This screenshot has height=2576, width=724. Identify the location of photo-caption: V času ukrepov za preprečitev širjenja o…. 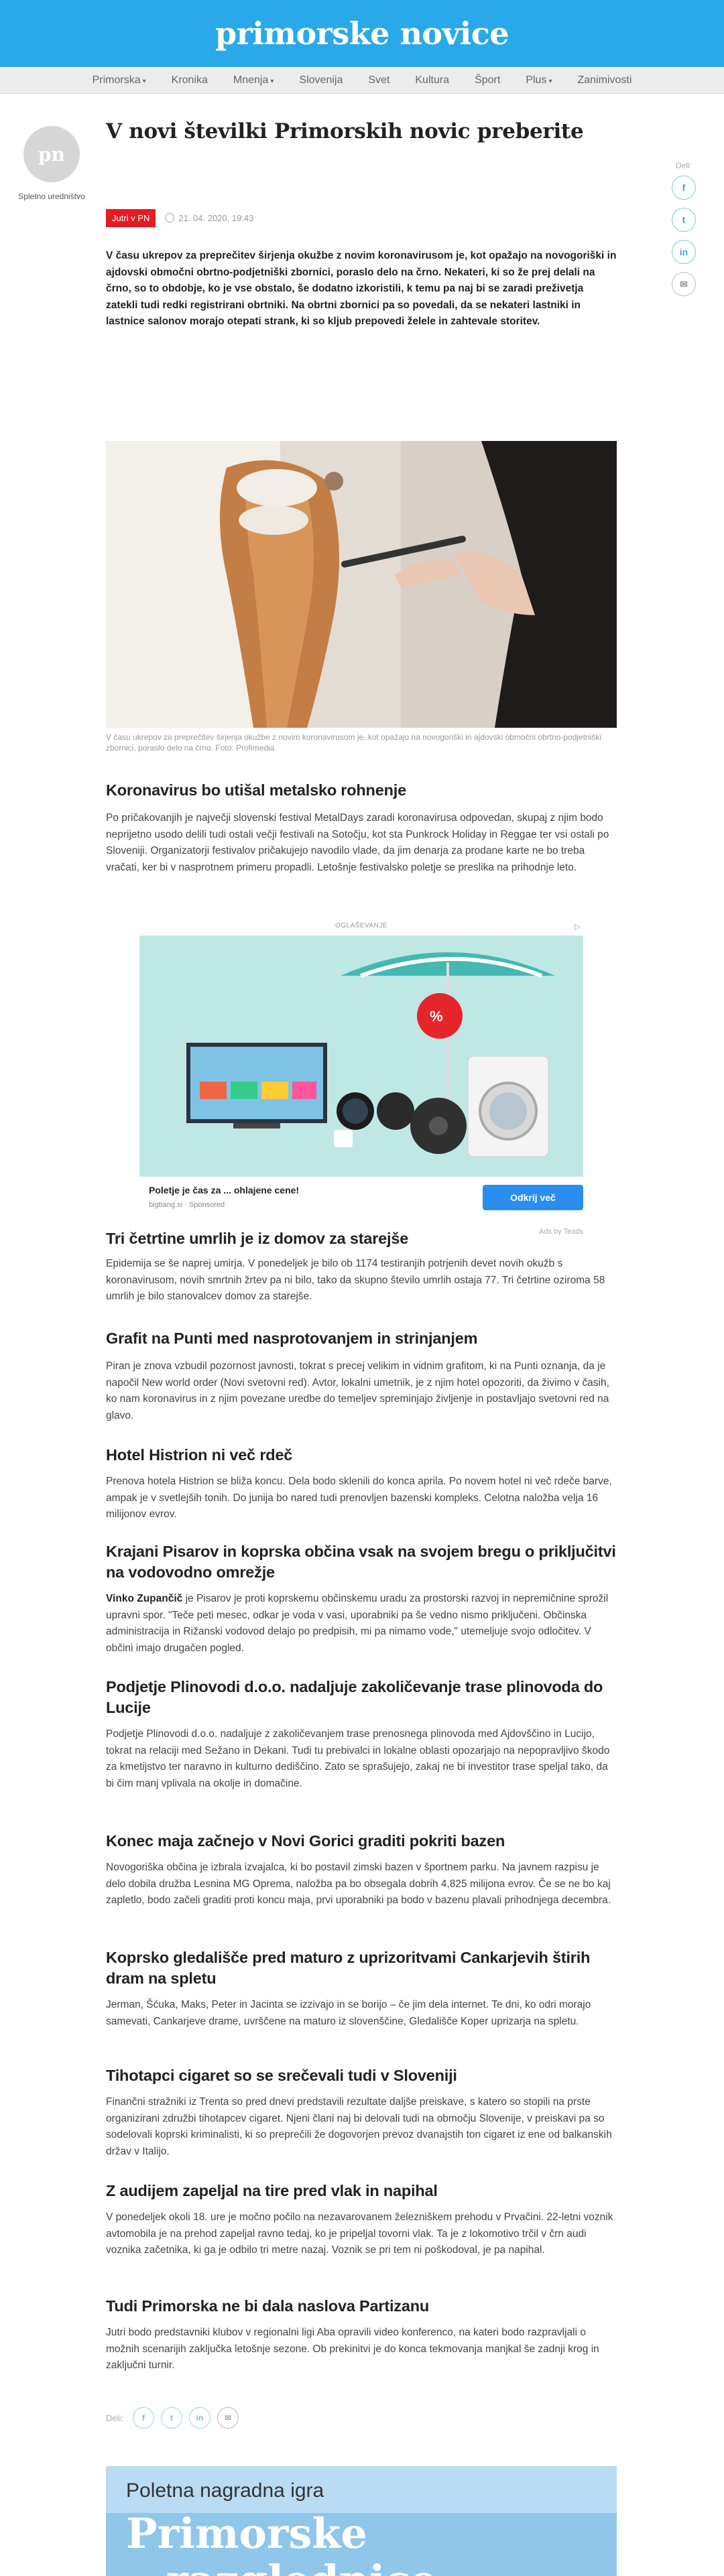
(354, 742).